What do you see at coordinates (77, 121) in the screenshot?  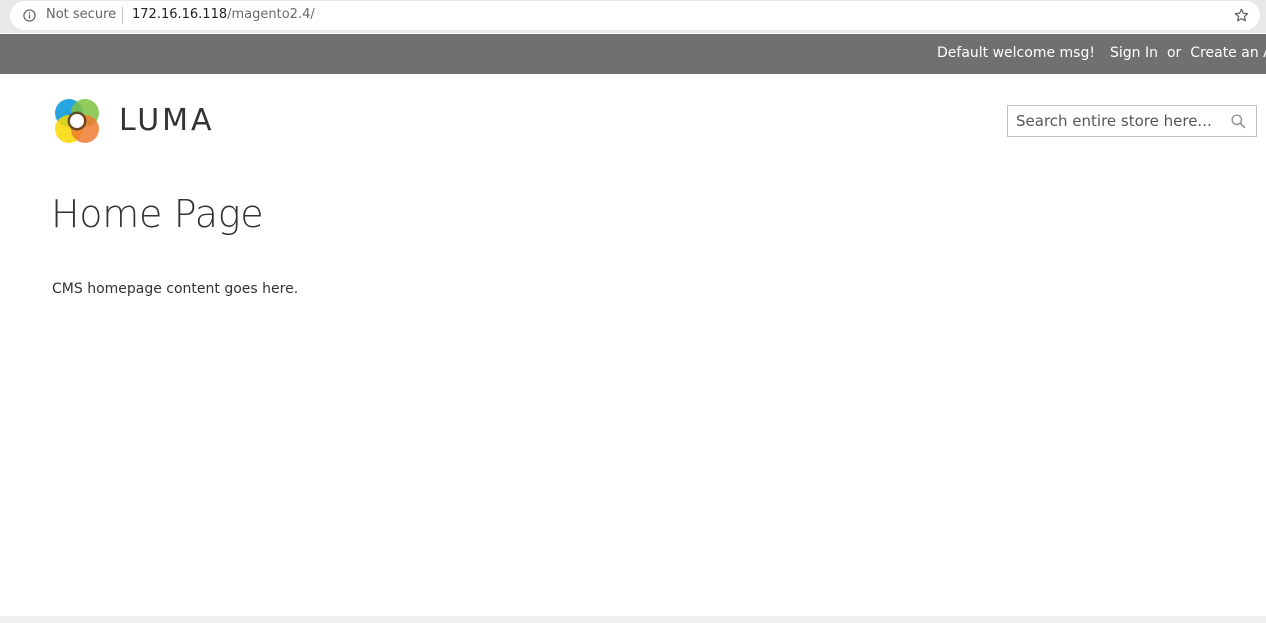 I see `luma-logo-icon` at bounding box center [77, 121].